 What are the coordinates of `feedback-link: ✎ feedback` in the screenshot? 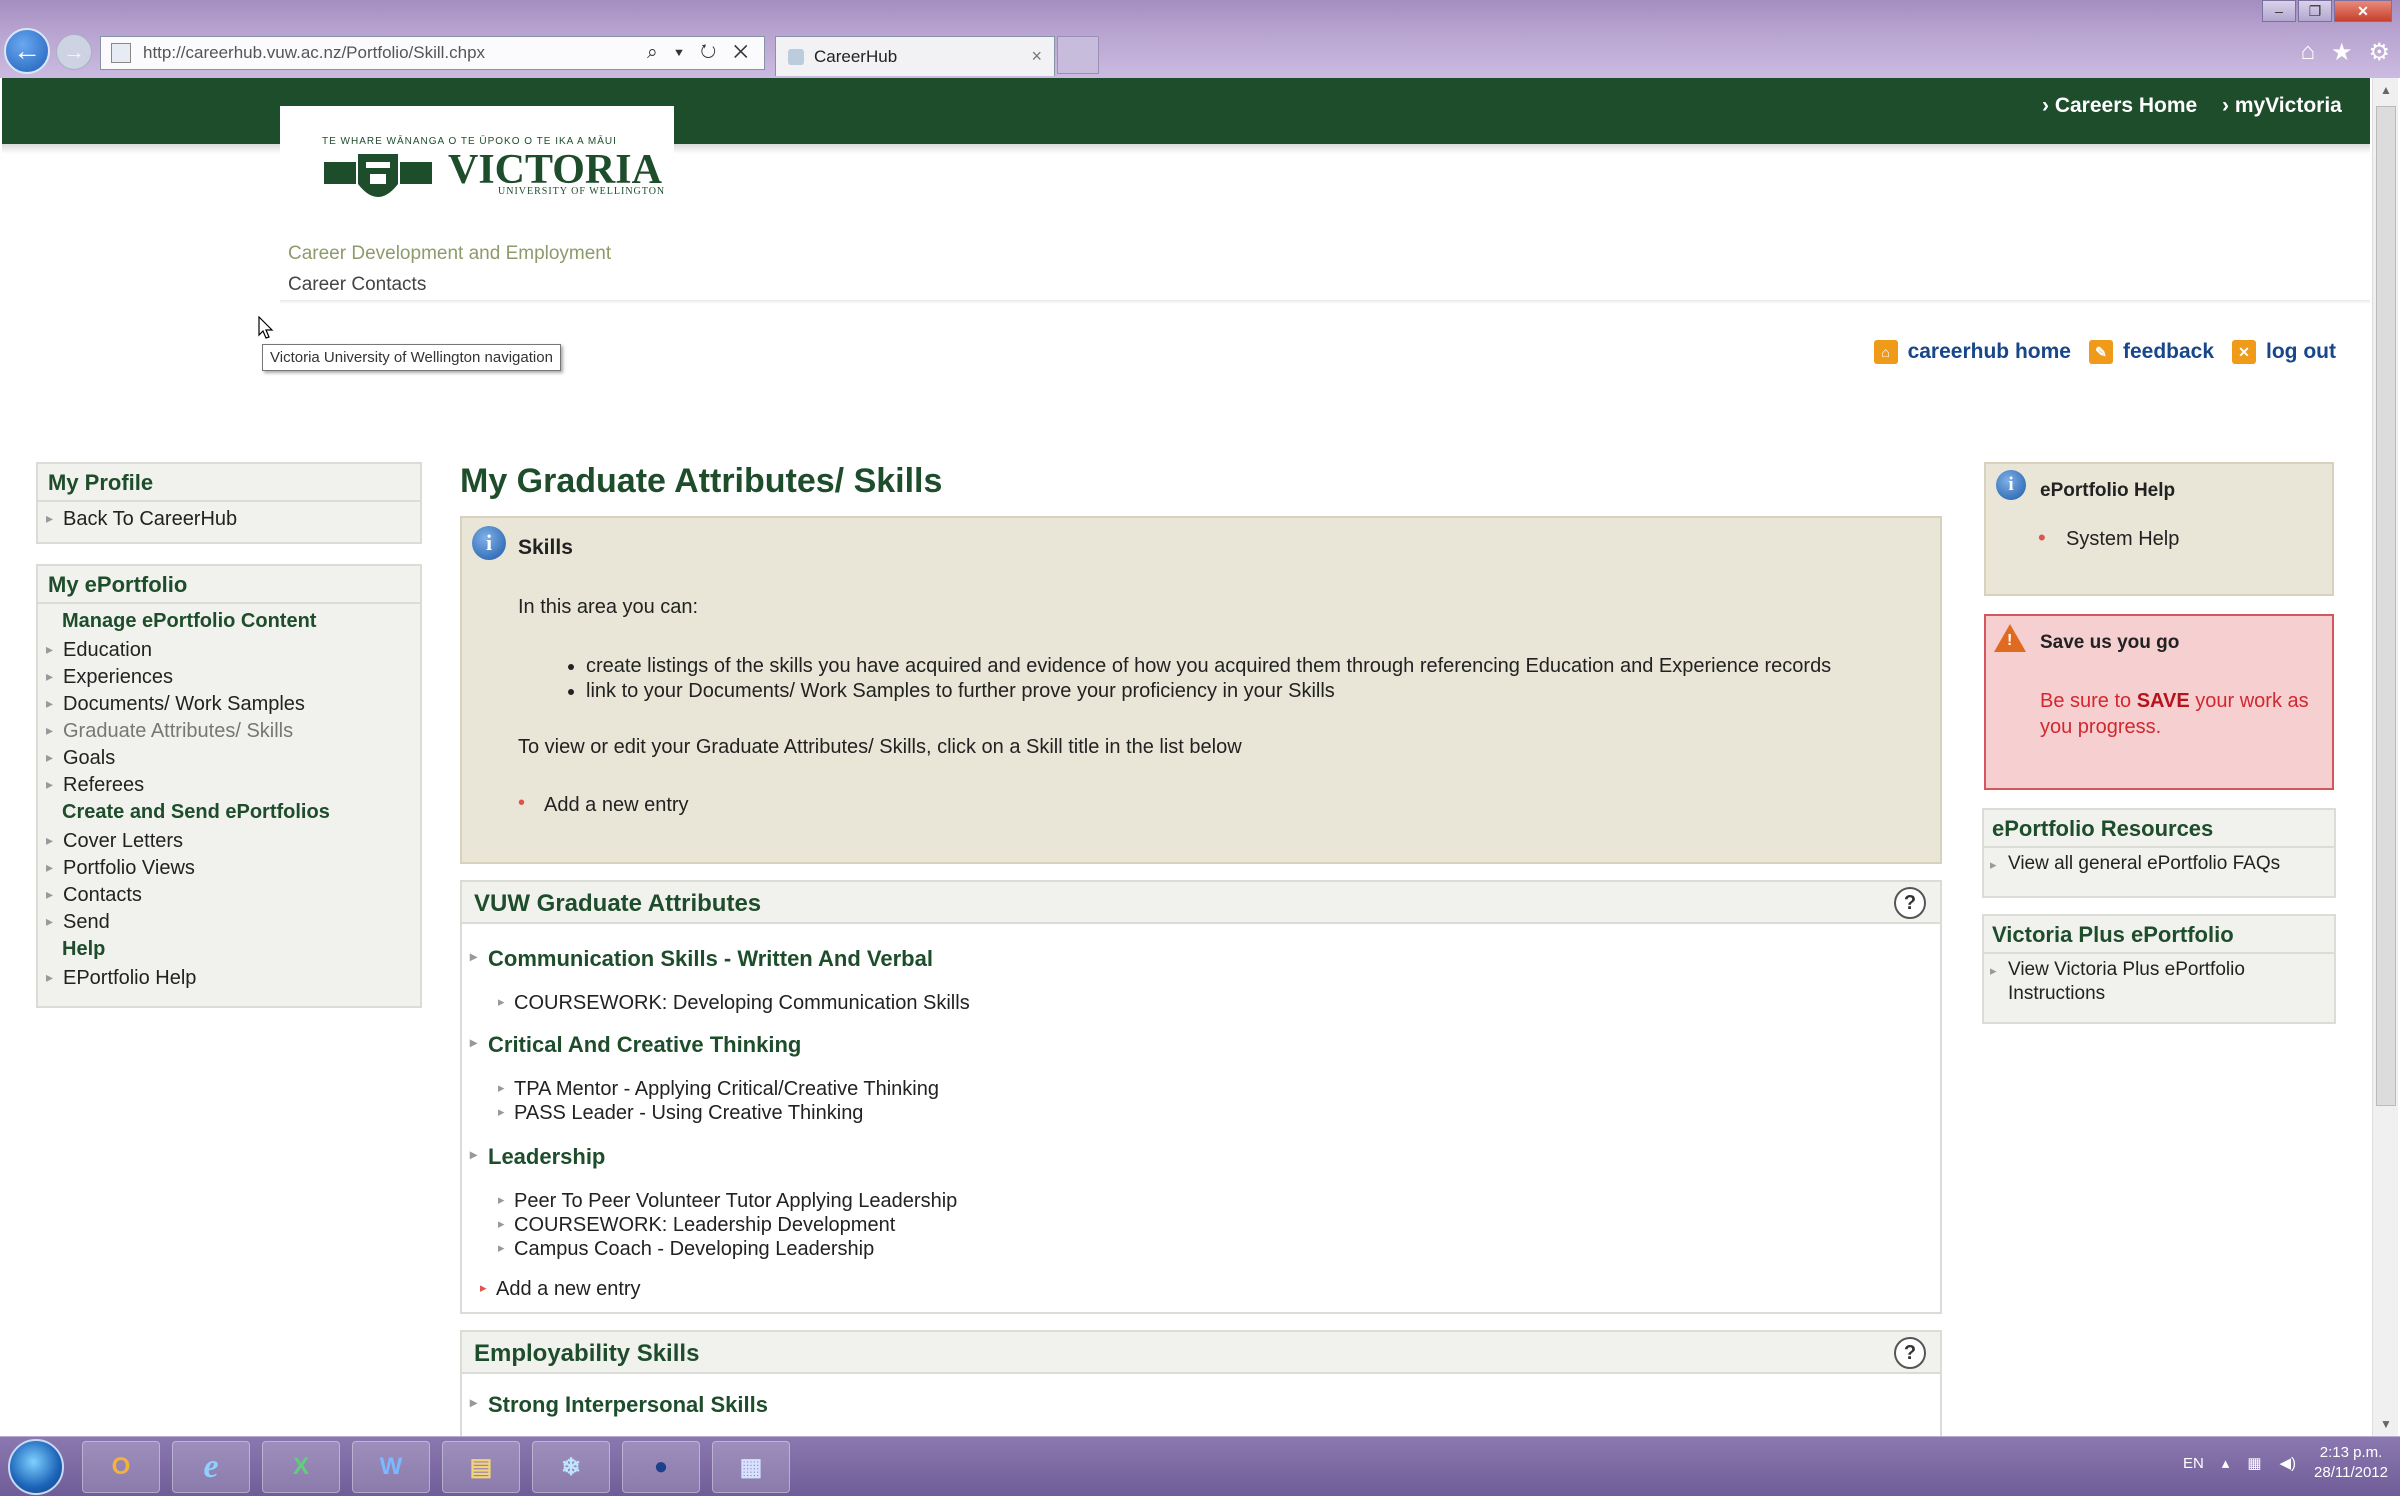 It's located at (2151, 352).